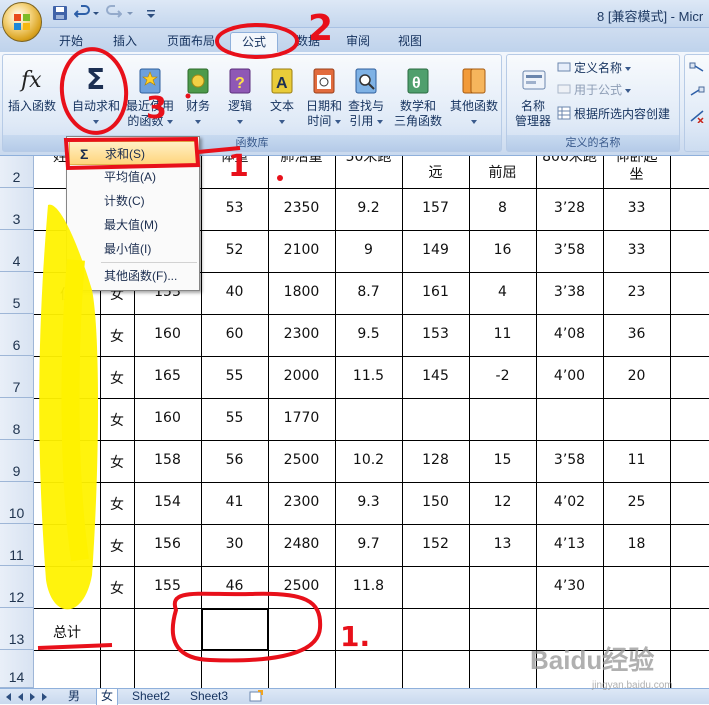 Image resolution: width=709 pixels, height=705 pixels. I want to click on data-cell-run50: 11.8, so click(368, 586).